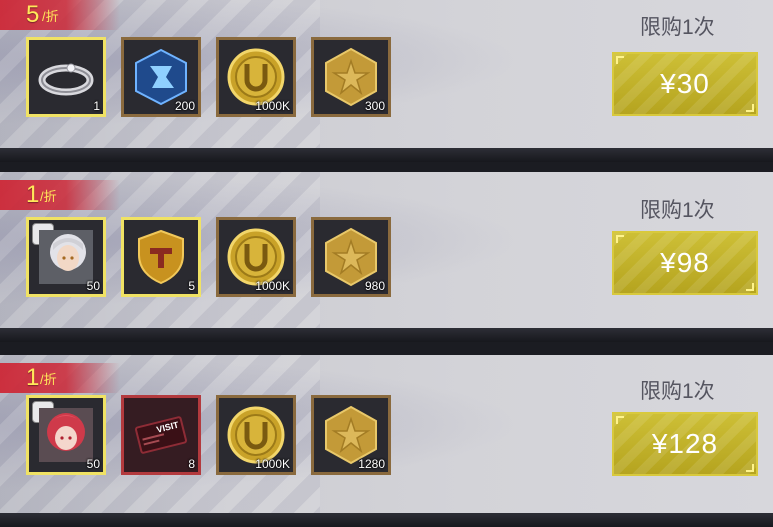 This screenshot has width=773, height=527. Describe the element at coordinates (191, 286) in the screenshot. I see `item-count: 5` at that location.